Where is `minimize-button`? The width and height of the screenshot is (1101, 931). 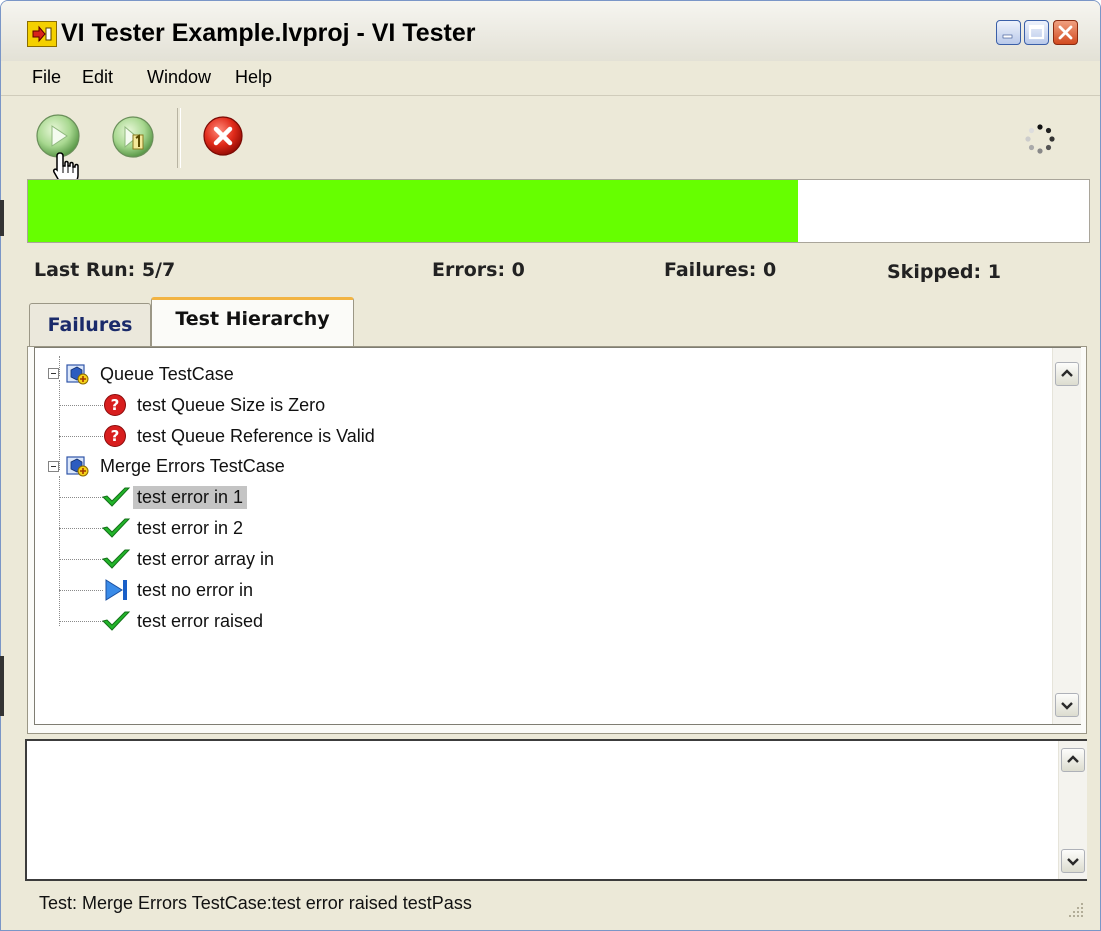
minimize-button is located at coordinates (1008, 32).